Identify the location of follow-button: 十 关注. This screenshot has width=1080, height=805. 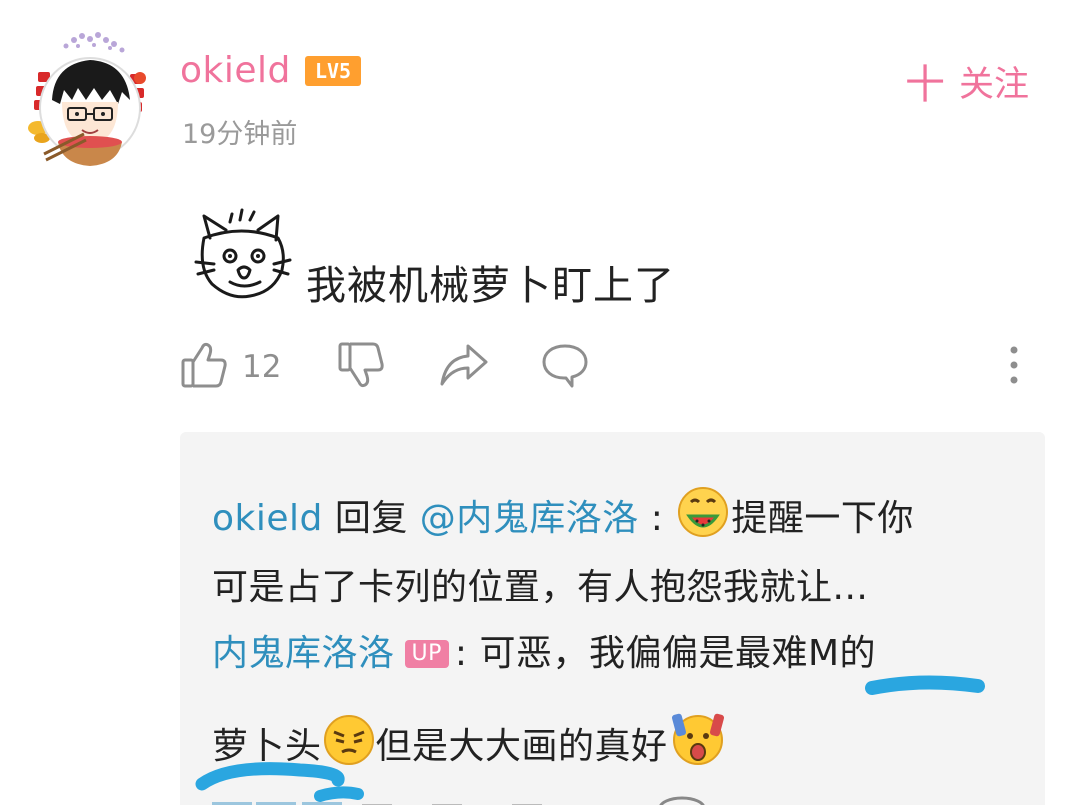
(967, 81).